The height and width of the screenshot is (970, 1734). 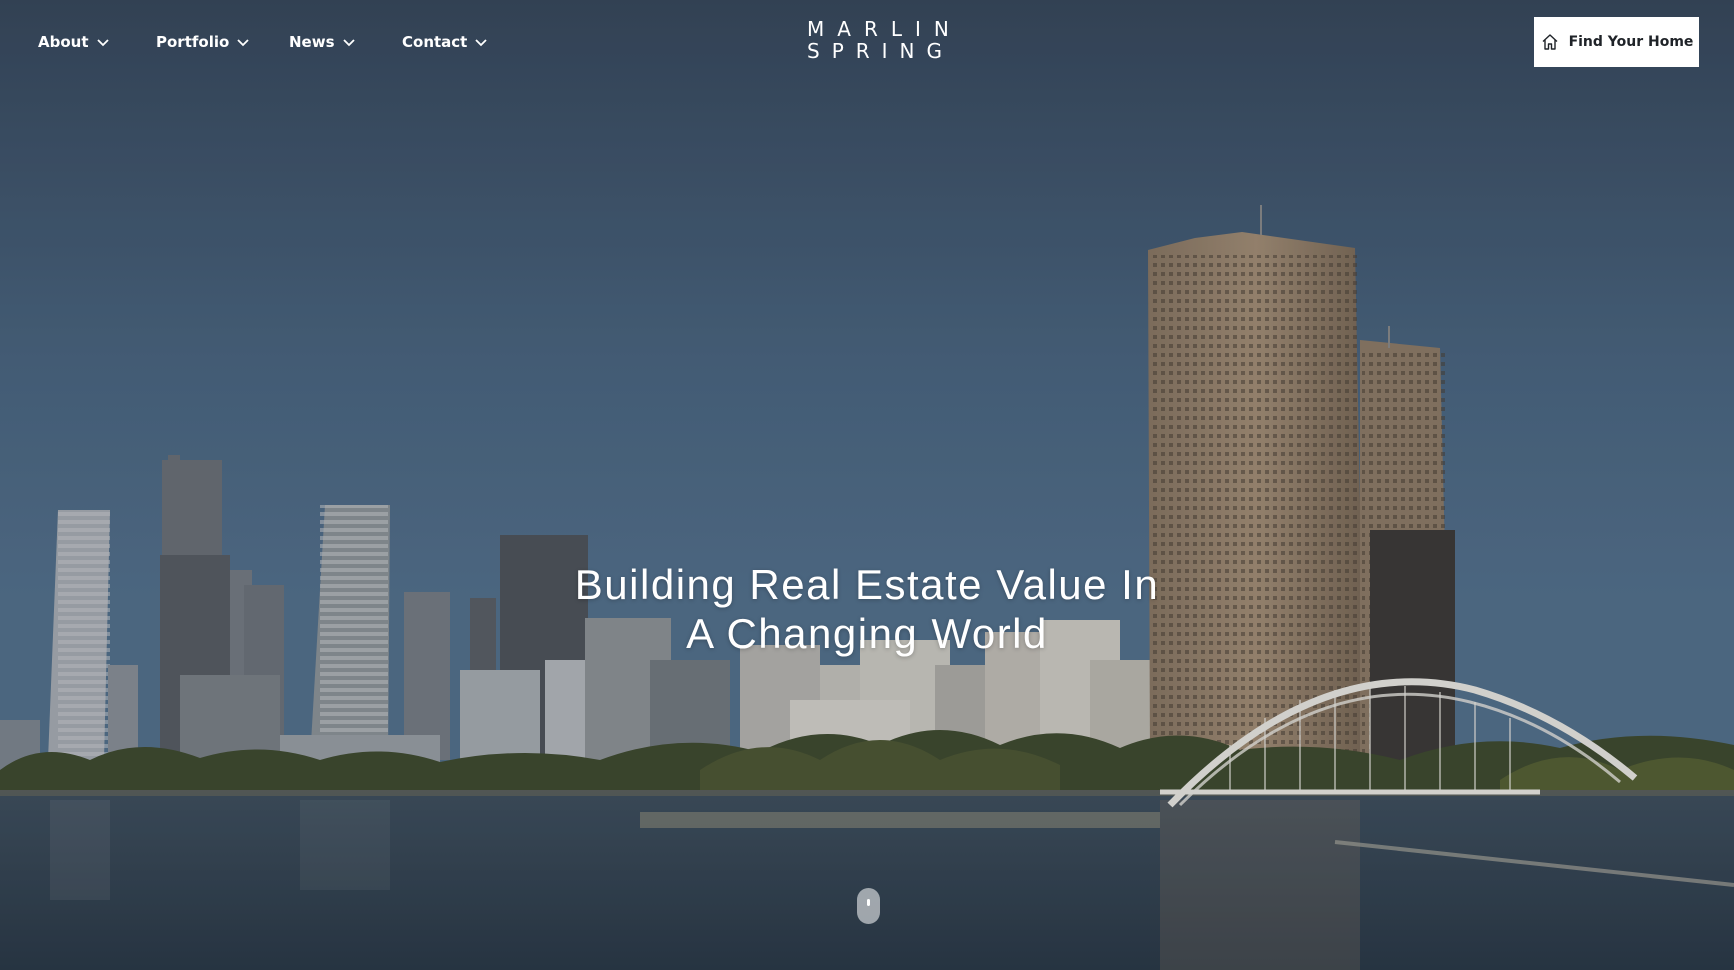 I want to click on nav-item-portfolio: Portfolio, so click(x=203, y=42).